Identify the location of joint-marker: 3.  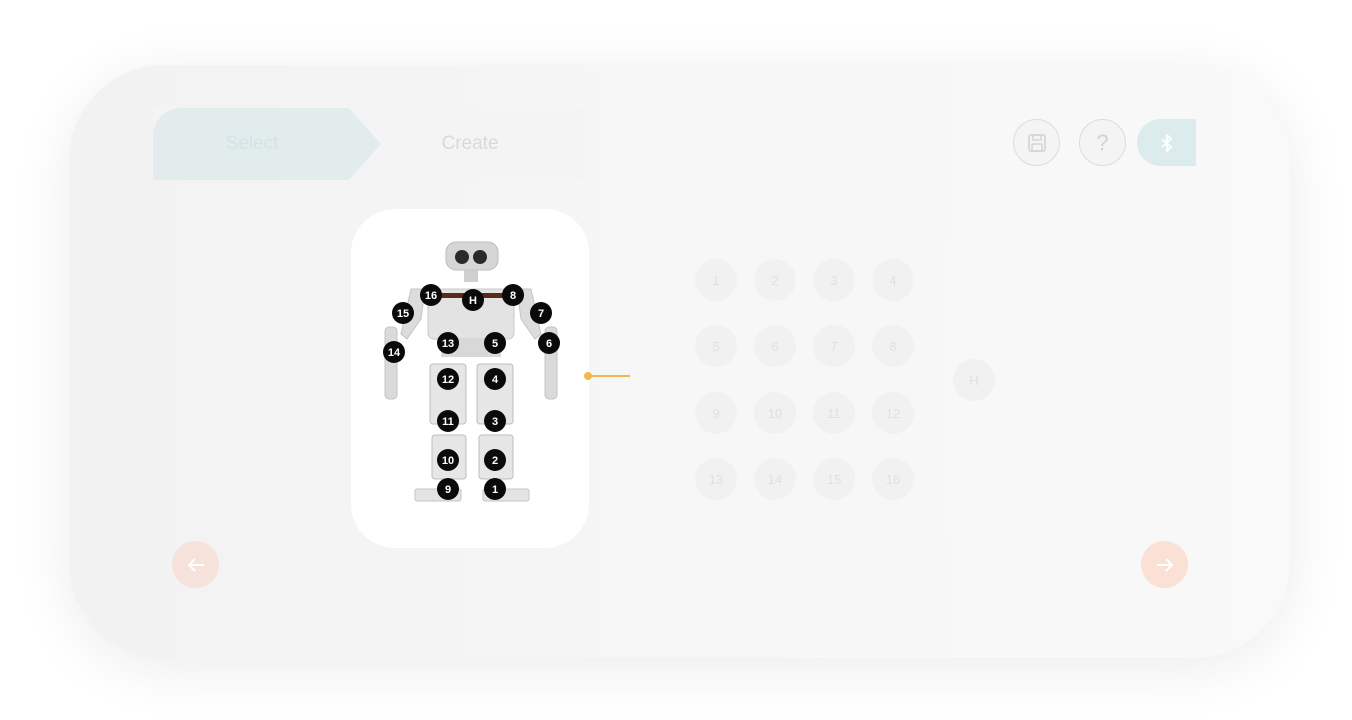
(495, 421).